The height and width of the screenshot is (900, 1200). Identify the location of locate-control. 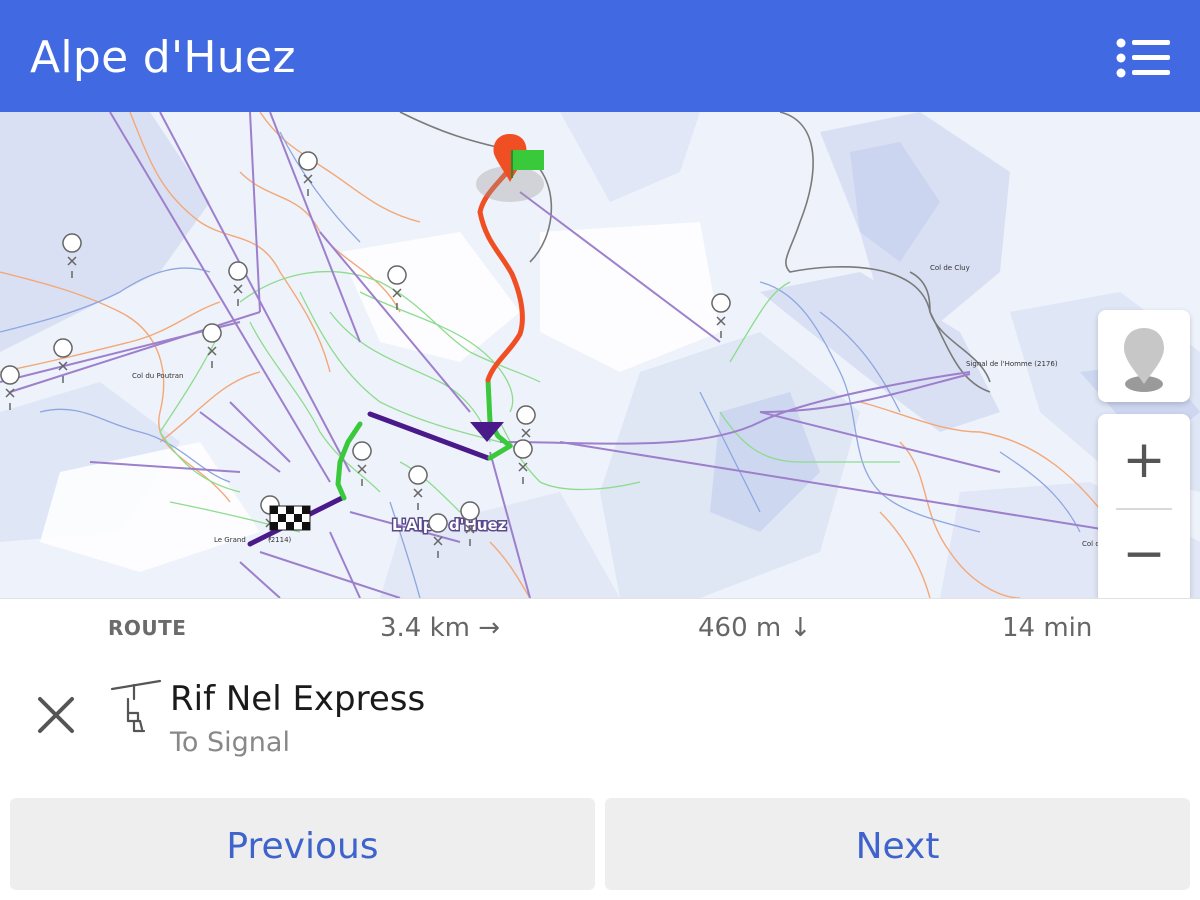
(1144, 356).